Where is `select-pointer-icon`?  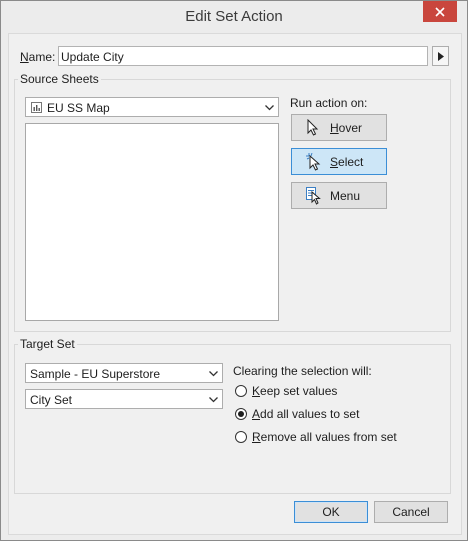
select-pointer-icon is located at coordinates (313, 162).